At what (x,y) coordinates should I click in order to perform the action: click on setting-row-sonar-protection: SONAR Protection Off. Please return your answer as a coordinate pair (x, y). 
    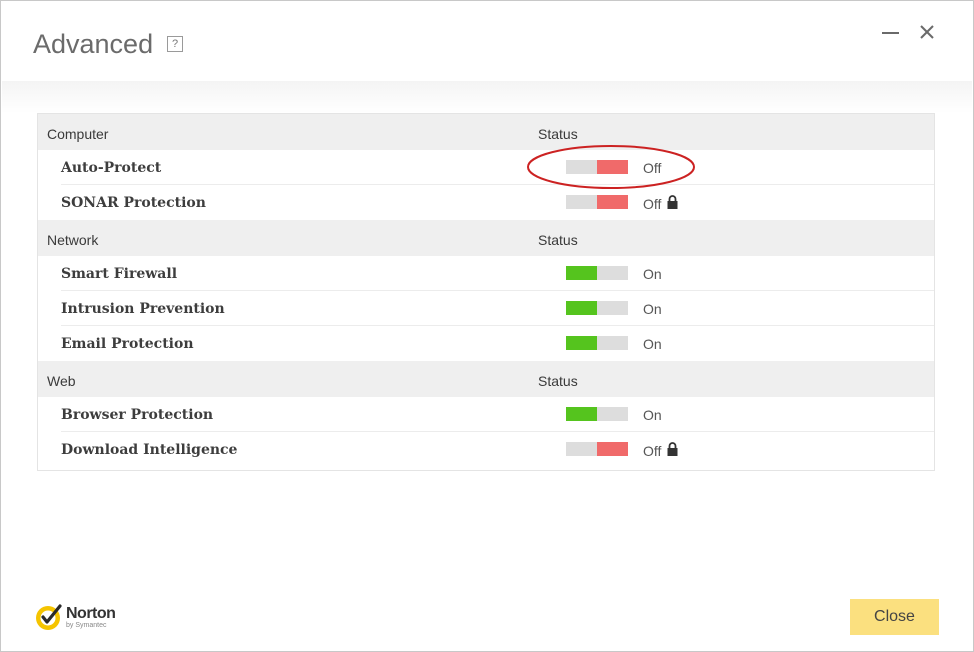
    Looking at the image, I should click on (486, 202).